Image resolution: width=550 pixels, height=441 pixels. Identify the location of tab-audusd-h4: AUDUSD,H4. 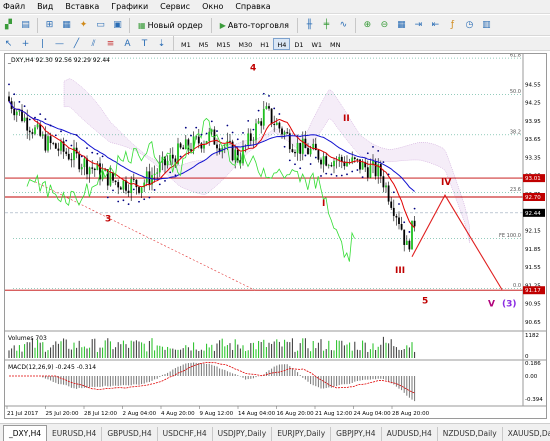
(410, 434).